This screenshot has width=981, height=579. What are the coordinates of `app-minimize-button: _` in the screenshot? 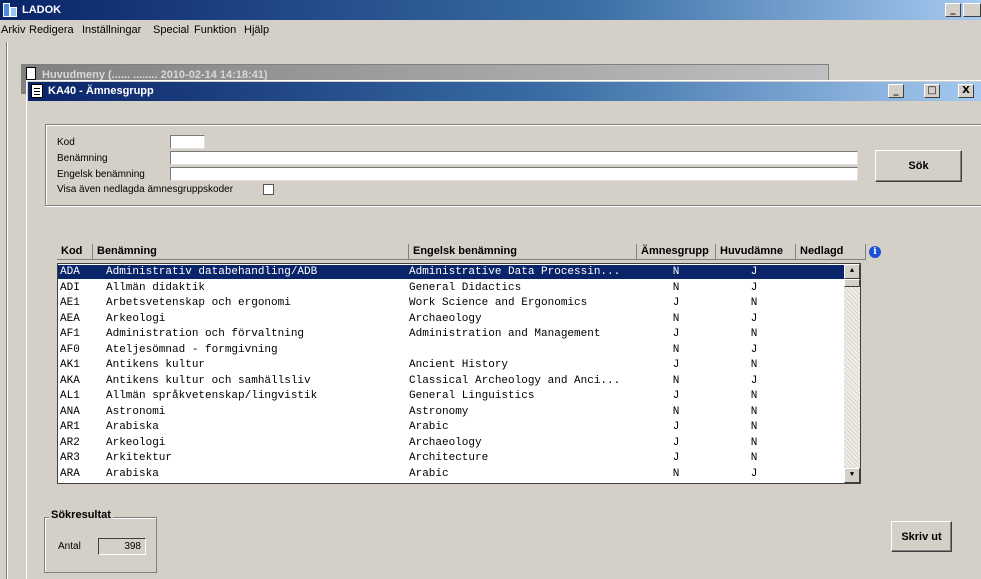 It's located at (953, 10).